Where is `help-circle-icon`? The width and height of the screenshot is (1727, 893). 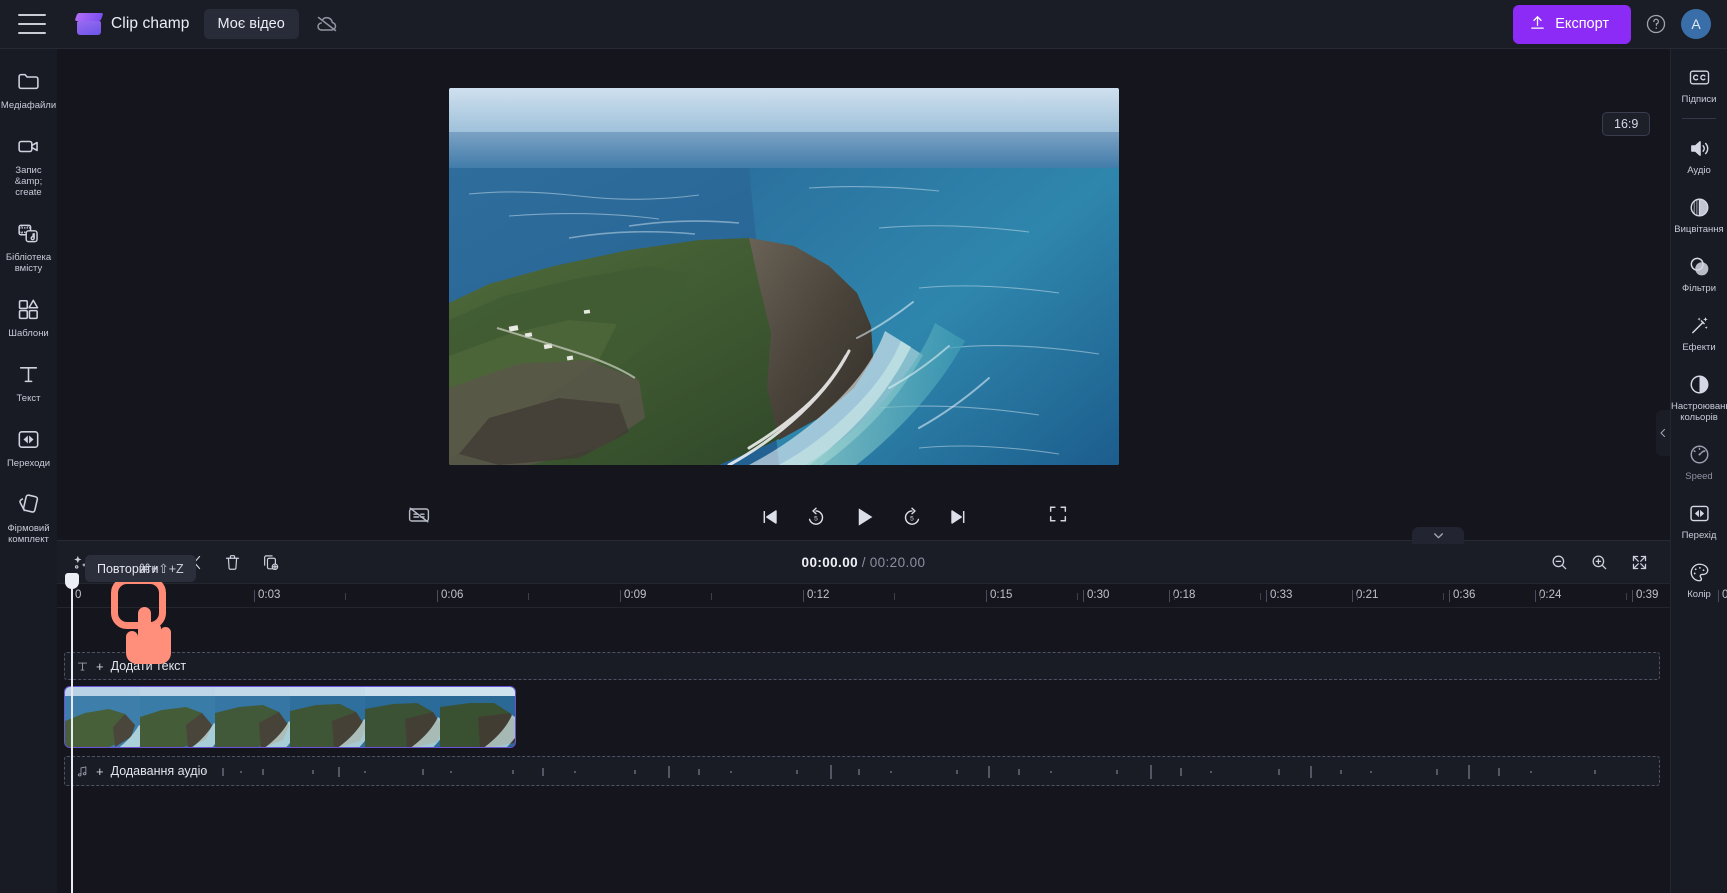
help-circle-icon is located at coordinates (1656, 24).